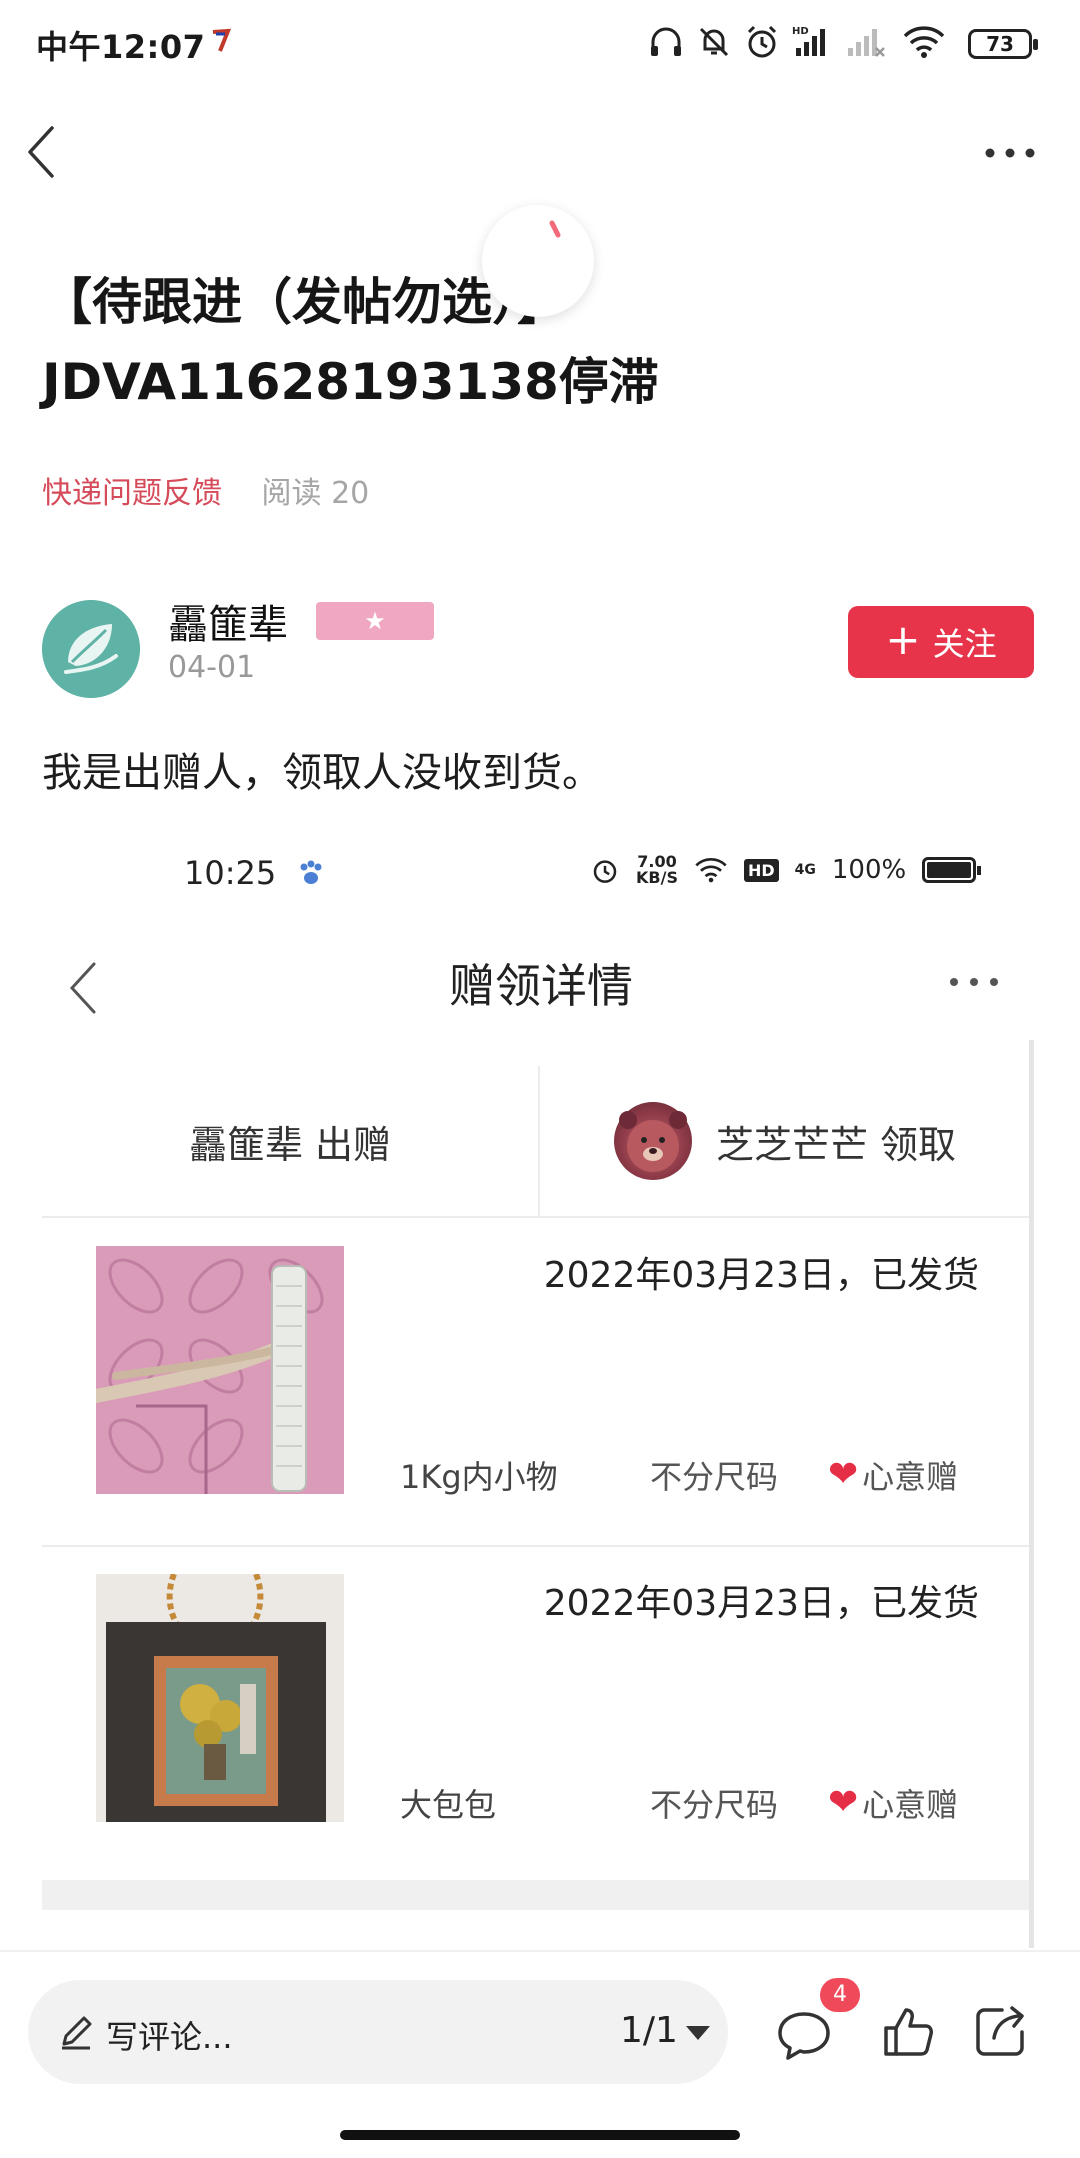 The width and height of the screenshot is (1080, 2158). I want to click on category-link: 快递问题反馈, so click(132, 493).